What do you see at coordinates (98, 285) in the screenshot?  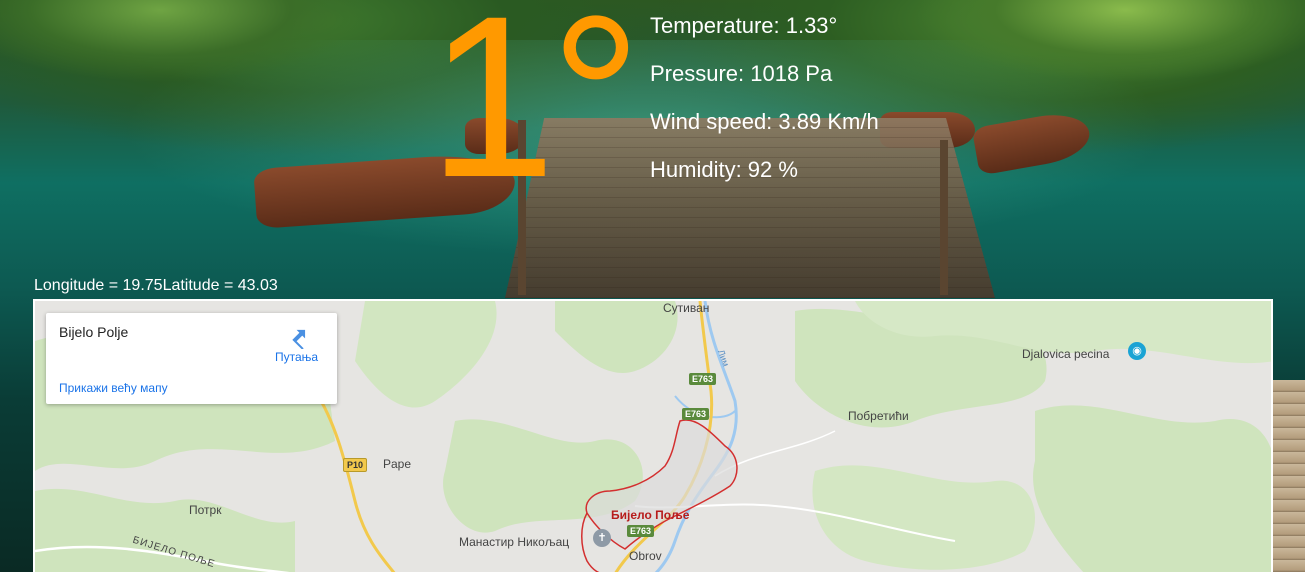 I see `longitude-text: Longitude = 19.75` at bounding box center [98, 285].